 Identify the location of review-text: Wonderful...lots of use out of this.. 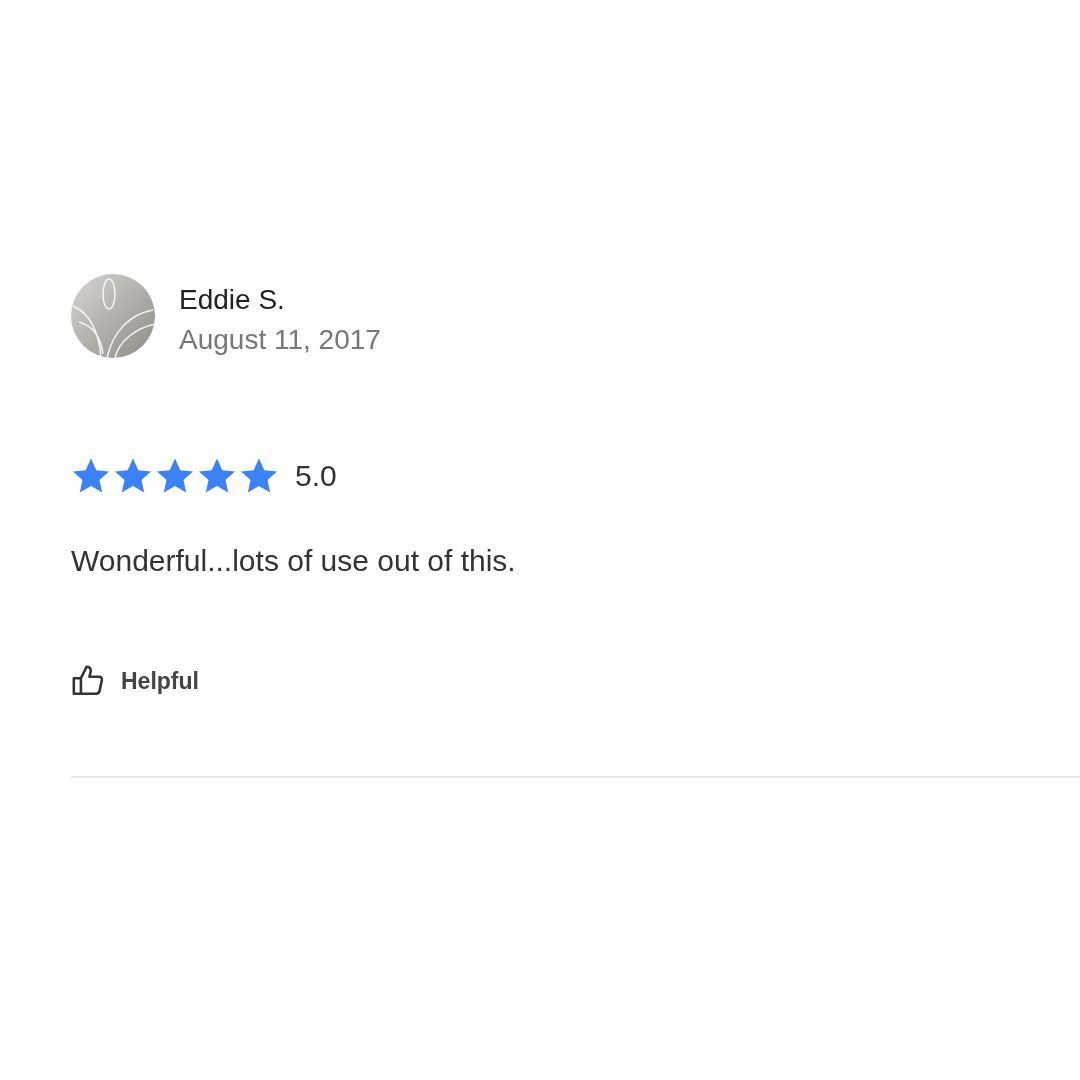
(294, 561).